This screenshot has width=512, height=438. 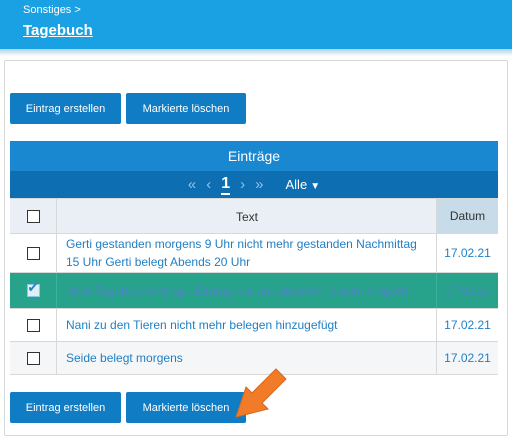 I want to click on create-entry-button-bottom: Eintrag erstellen, so click(x=65, y=407).